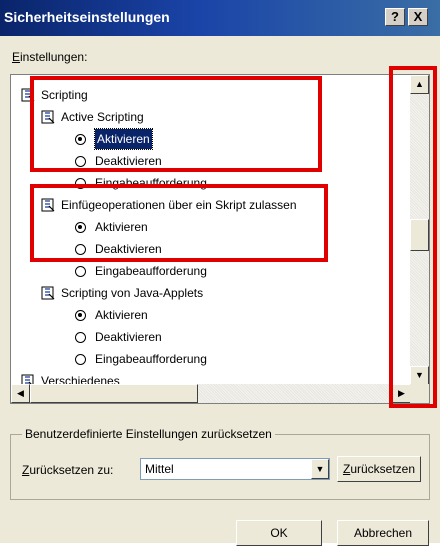 This screenshot has width=440, height=546. What do you see at coordinates (395, 17) in the screenshot?
I see `help-button: ?` at bounding box center [395, 17].